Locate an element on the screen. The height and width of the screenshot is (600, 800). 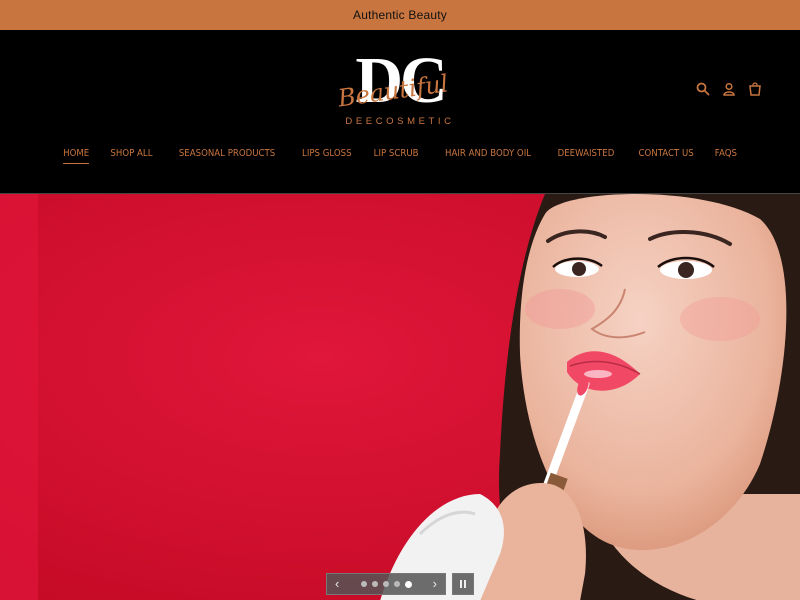
nav-contact-us: CONTACT US is located at coordinates (665, 155).